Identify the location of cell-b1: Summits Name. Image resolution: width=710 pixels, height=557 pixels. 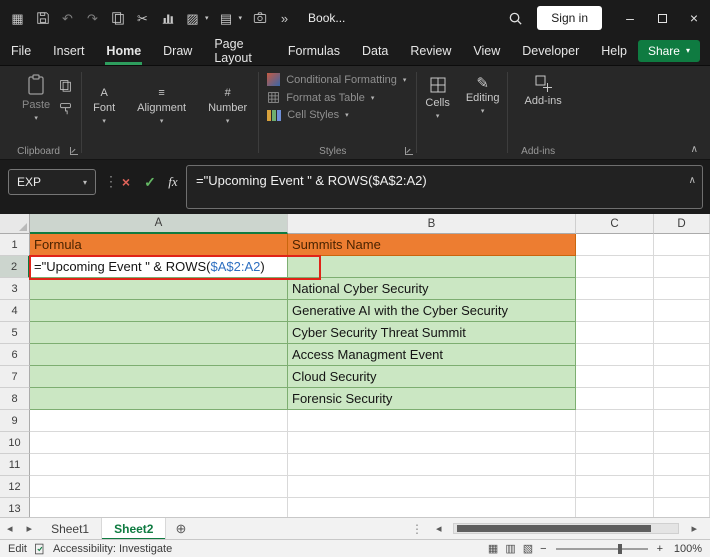
(432, 245).